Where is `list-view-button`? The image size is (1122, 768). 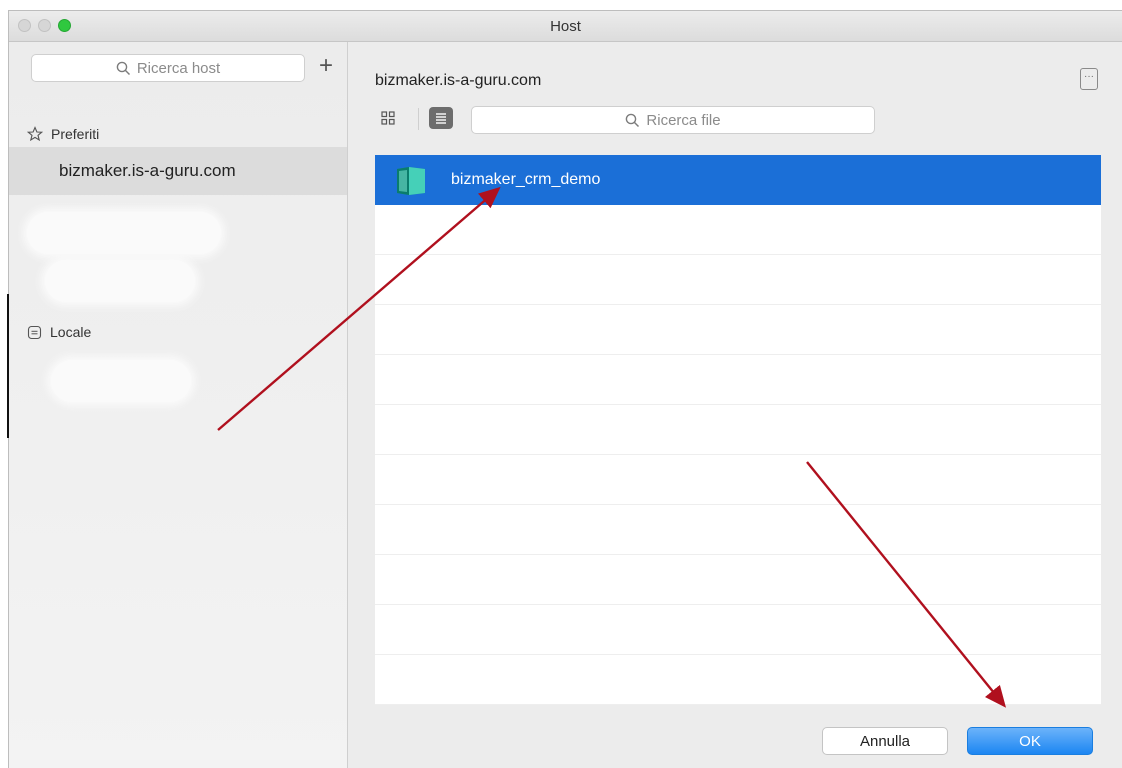 list-view-button is located at coordinates (441, 118).